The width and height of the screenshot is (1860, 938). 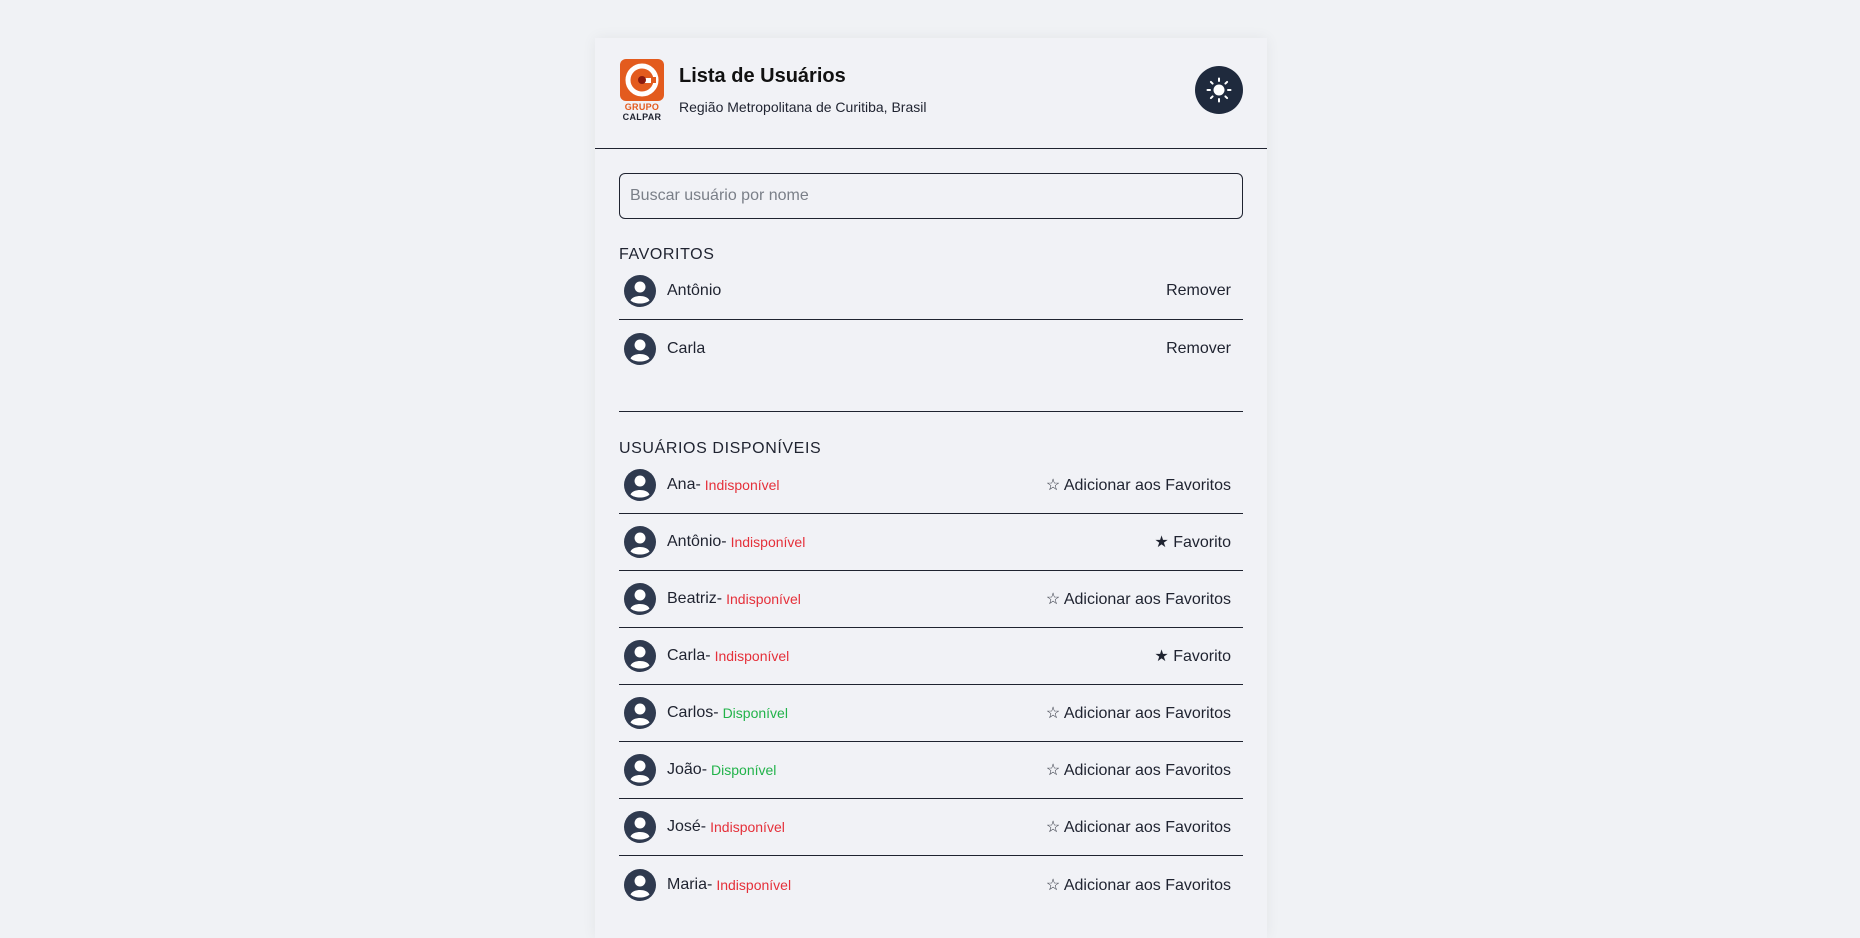 I want to click on theme-toggle-button, so click(x=1219, y=90).